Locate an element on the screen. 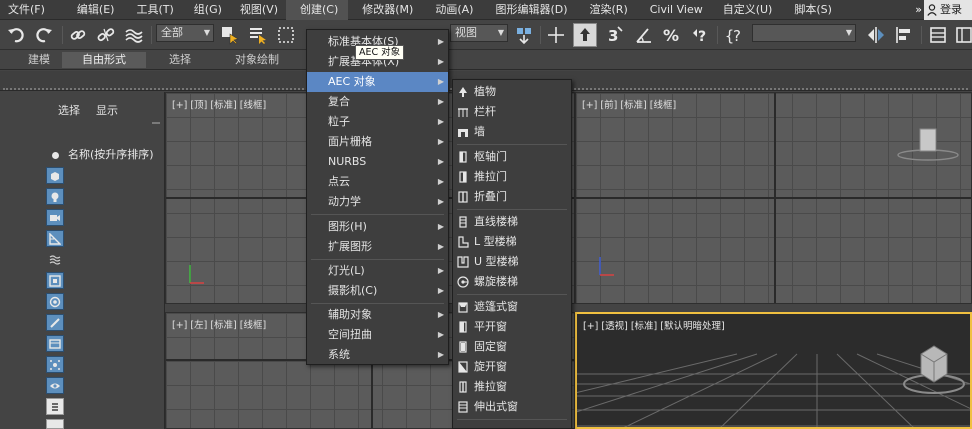  aec-item-spiral-stair: 螺旋楼梯 is located at coordinates (512, 282).